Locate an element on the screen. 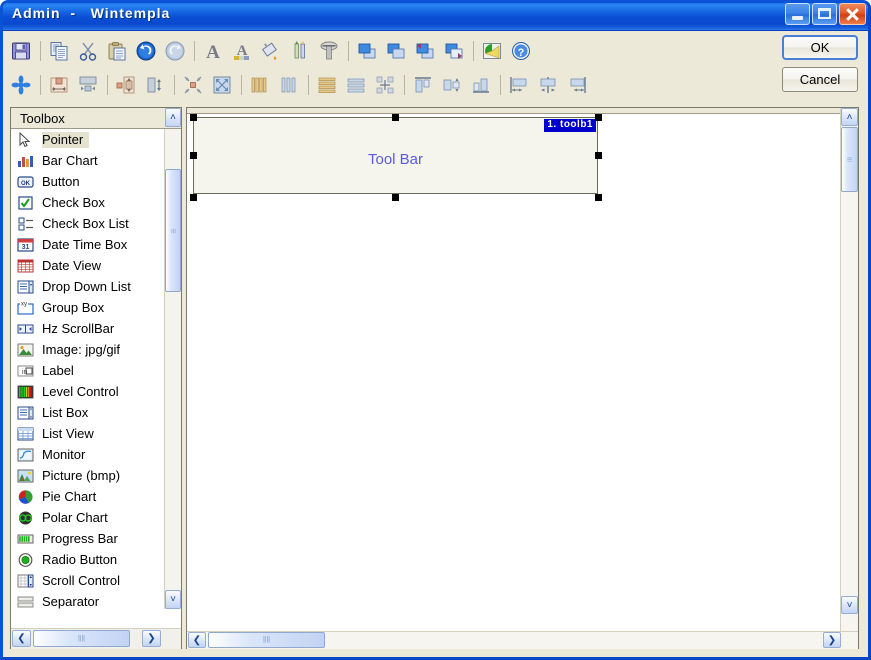 The width and height of the screenshot is (871, 660). selection-handle-bottom-right is located at coordinates (598, 197).